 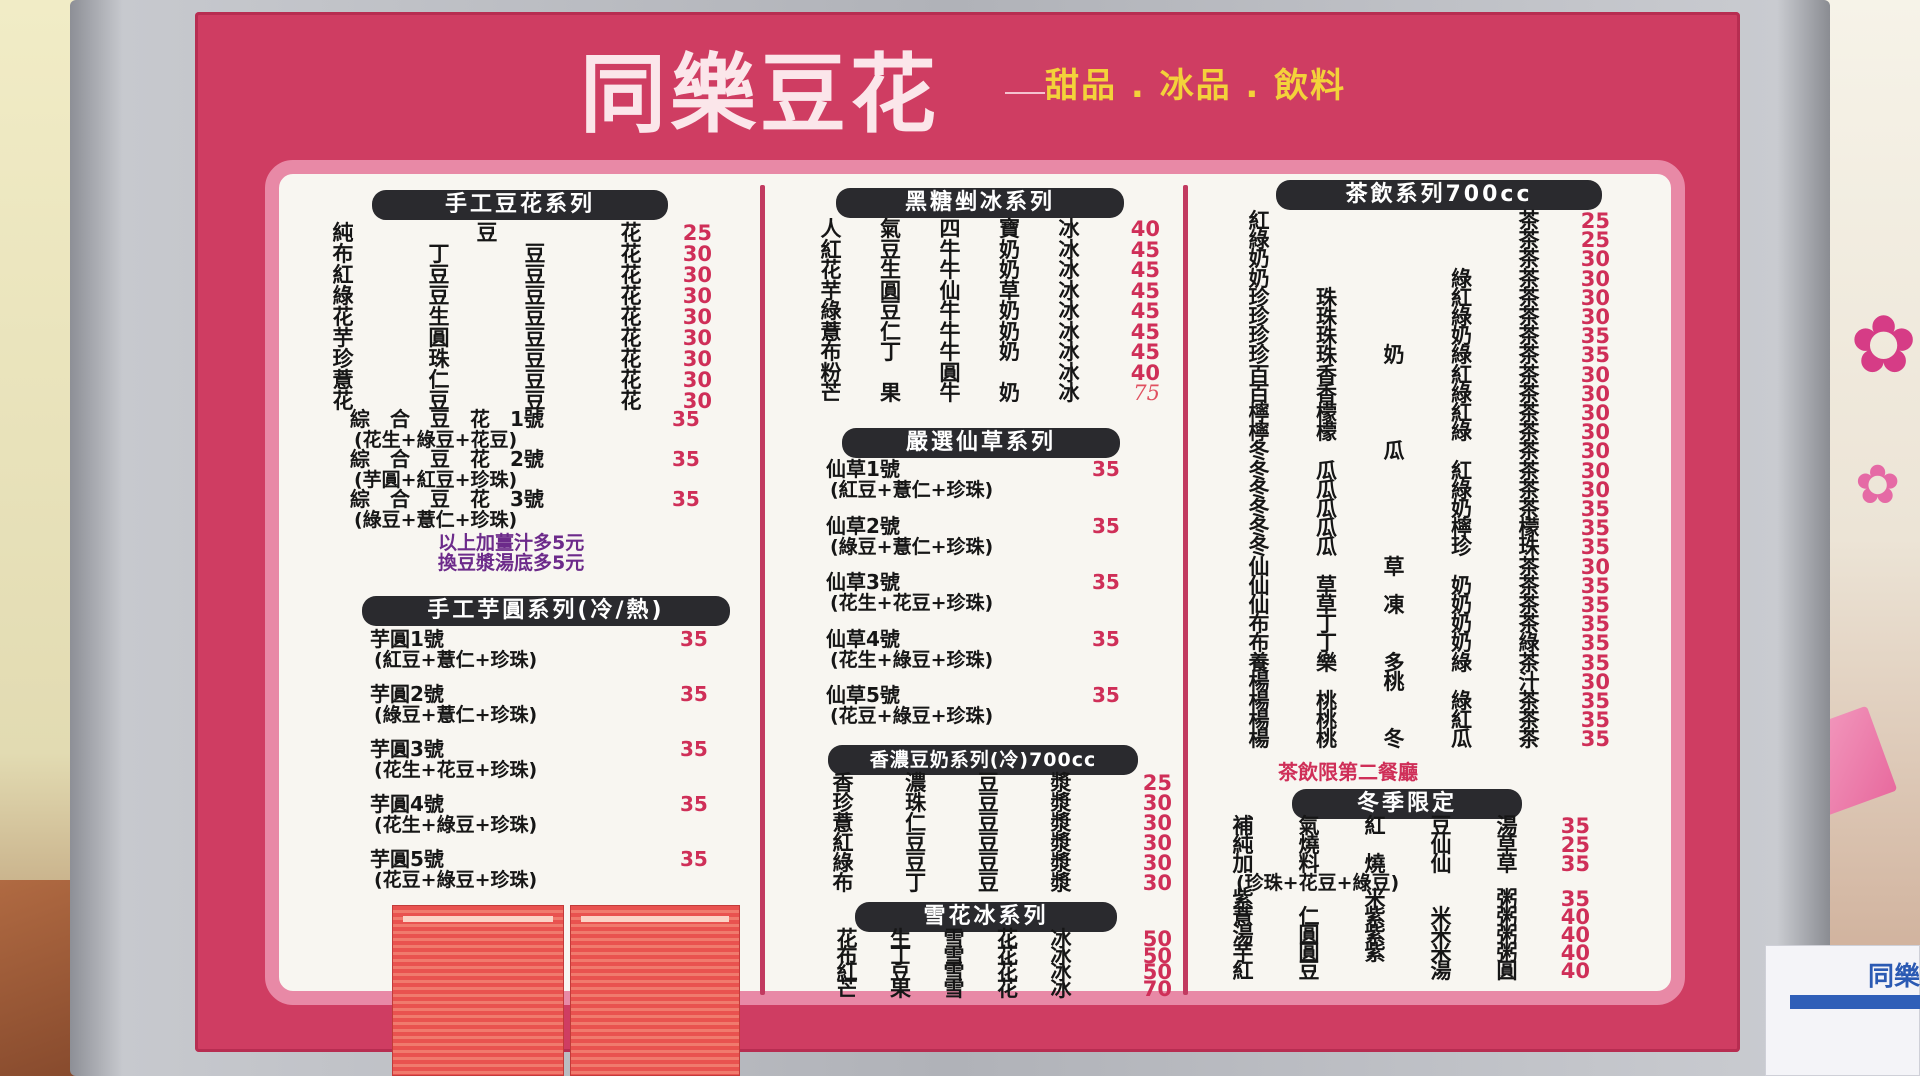 I want to click on brownsugar-item-name: 綠豆牛奶冰, so click(x=950, y=311).